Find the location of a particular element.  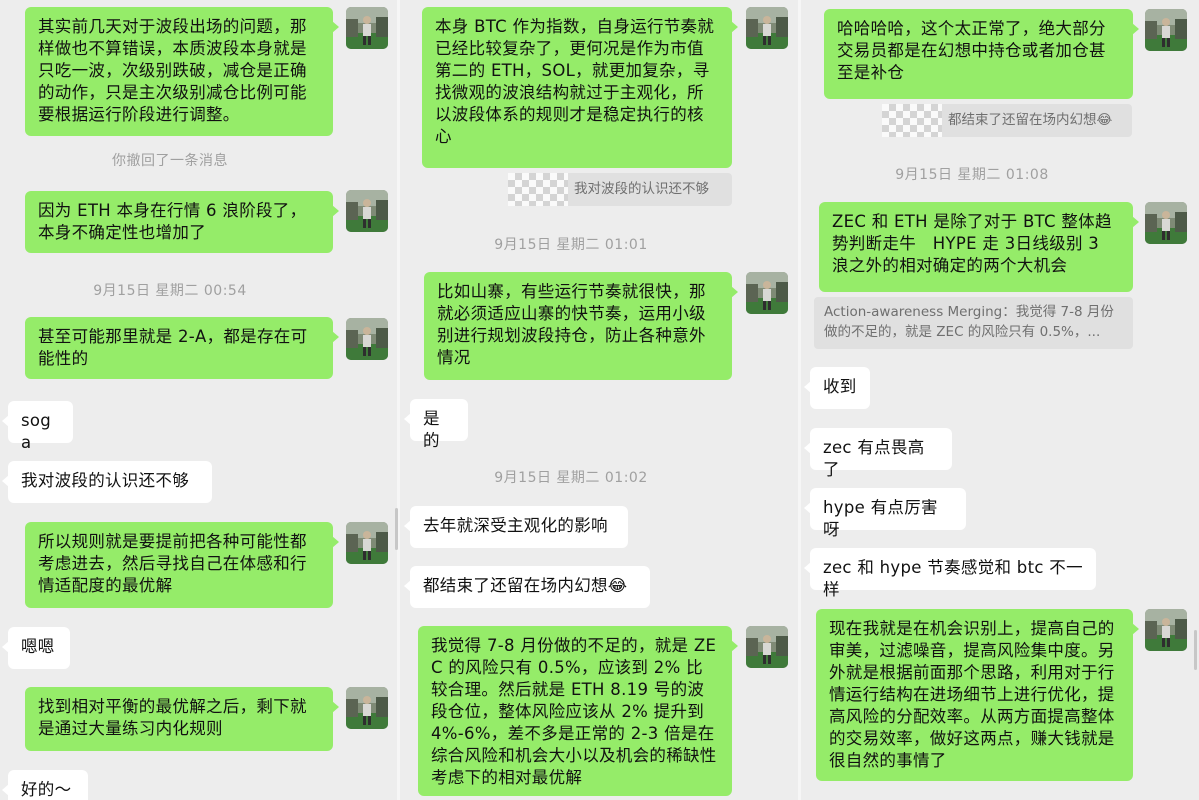

received-message-bubble: 嗯嗯 is located at coordinates (36, 648).